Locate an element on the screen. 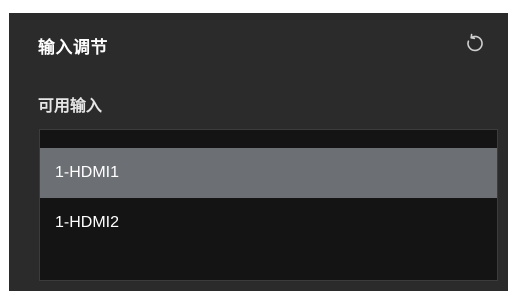 The image size is (515, 291). reset-icon is located at coordinates (475, 42).